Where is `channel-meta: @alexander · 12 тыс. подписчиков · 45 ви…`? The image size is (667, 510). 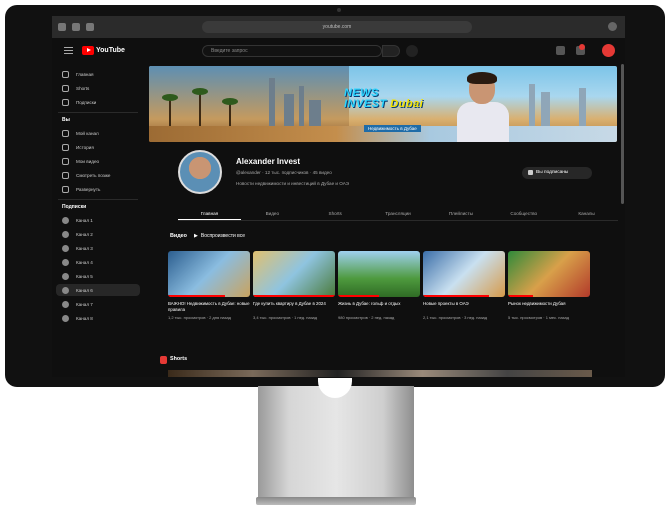 channel-meta: @alexander · 12 тыс. подписчиков · 45 ви… is located at coordinates (284, 172).